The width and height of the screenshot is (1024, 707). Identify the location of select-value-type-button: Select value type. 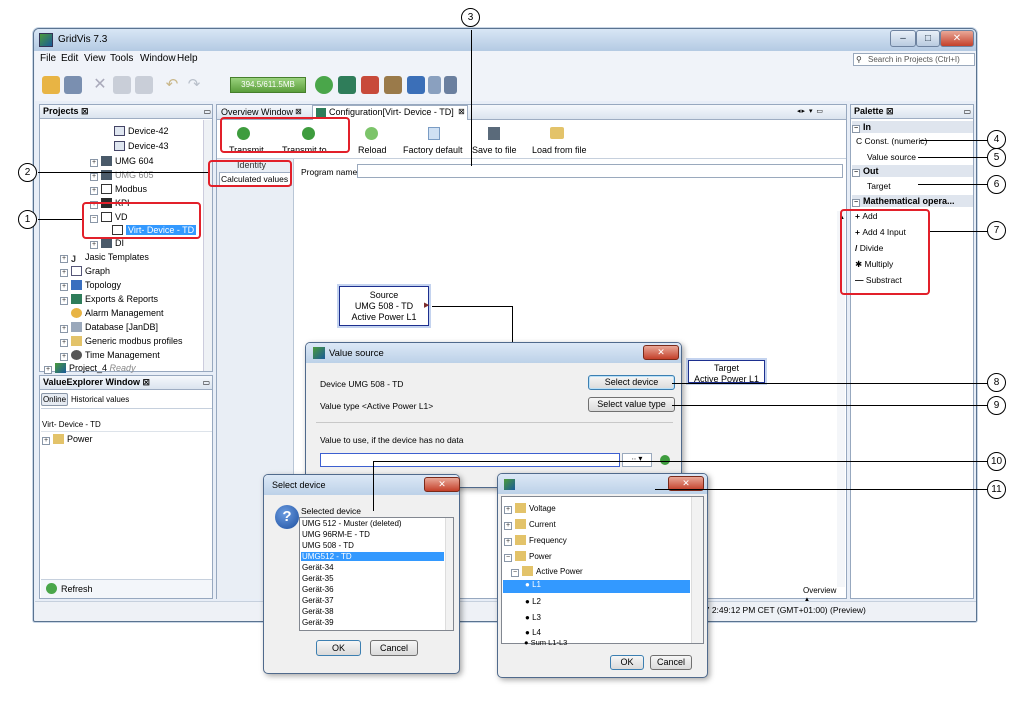
(631, 404).